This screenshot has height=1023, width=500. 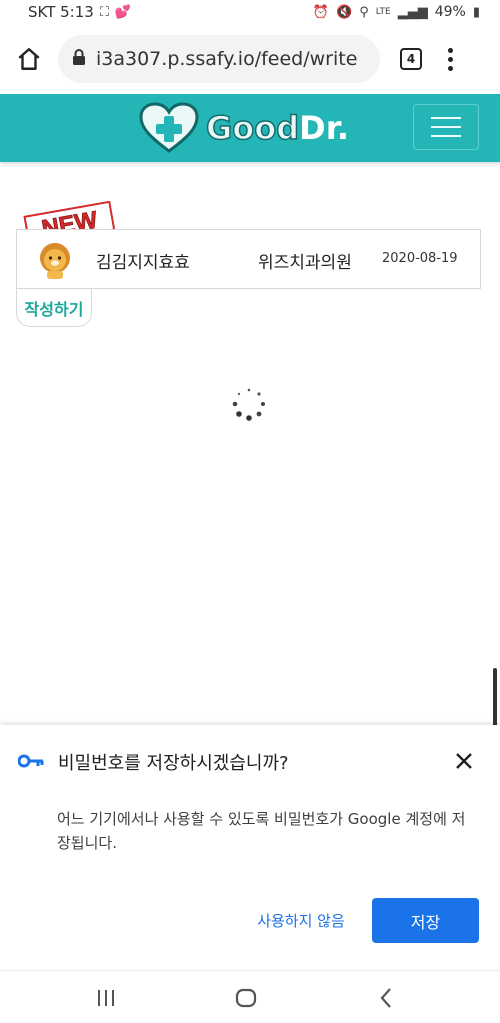 I want to click on hamburger-menu-icon, so click(x=446, y=127).